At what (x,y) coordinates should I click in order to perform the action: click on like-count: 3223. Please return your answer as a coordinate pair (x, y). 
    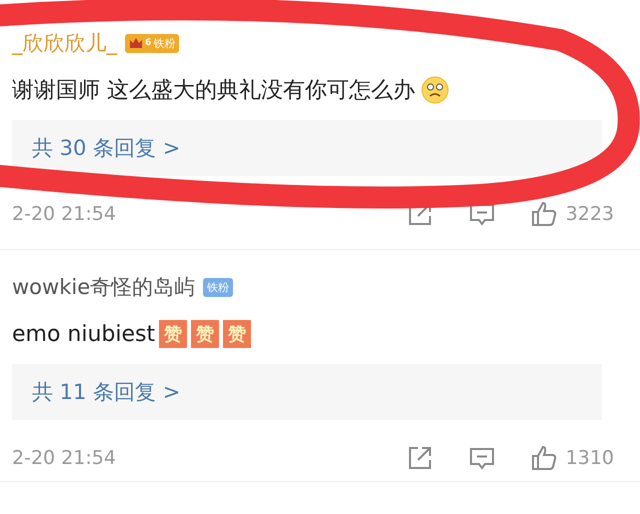
    Looking at the image, I should click on (590, 214).